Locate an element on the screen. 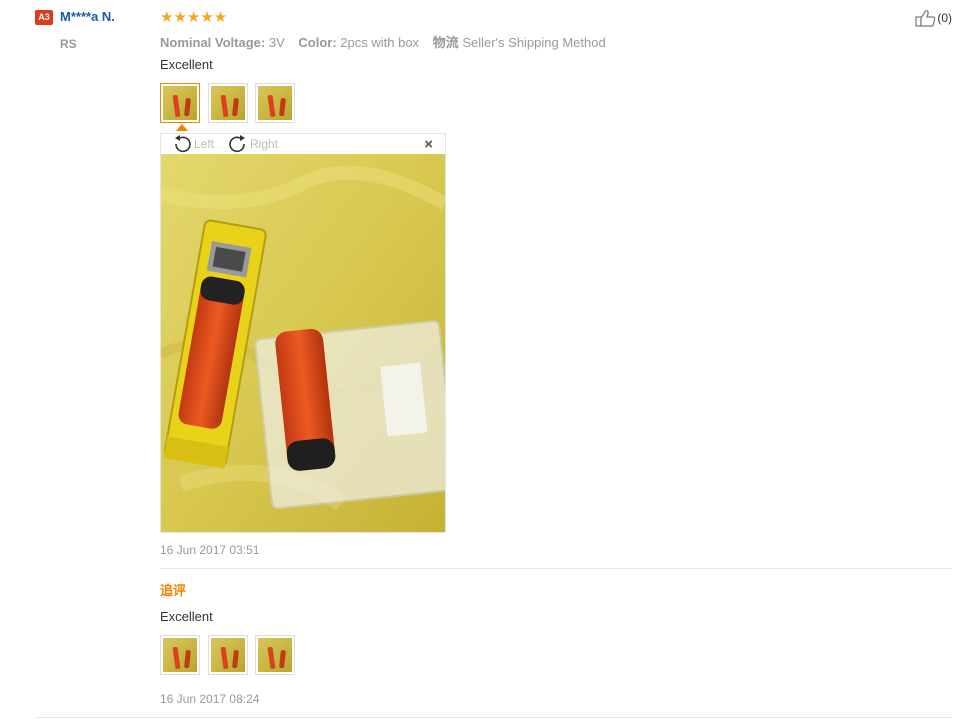  review-date: 16 Jun 2017 03:51 is located at coordinates (210, 550).